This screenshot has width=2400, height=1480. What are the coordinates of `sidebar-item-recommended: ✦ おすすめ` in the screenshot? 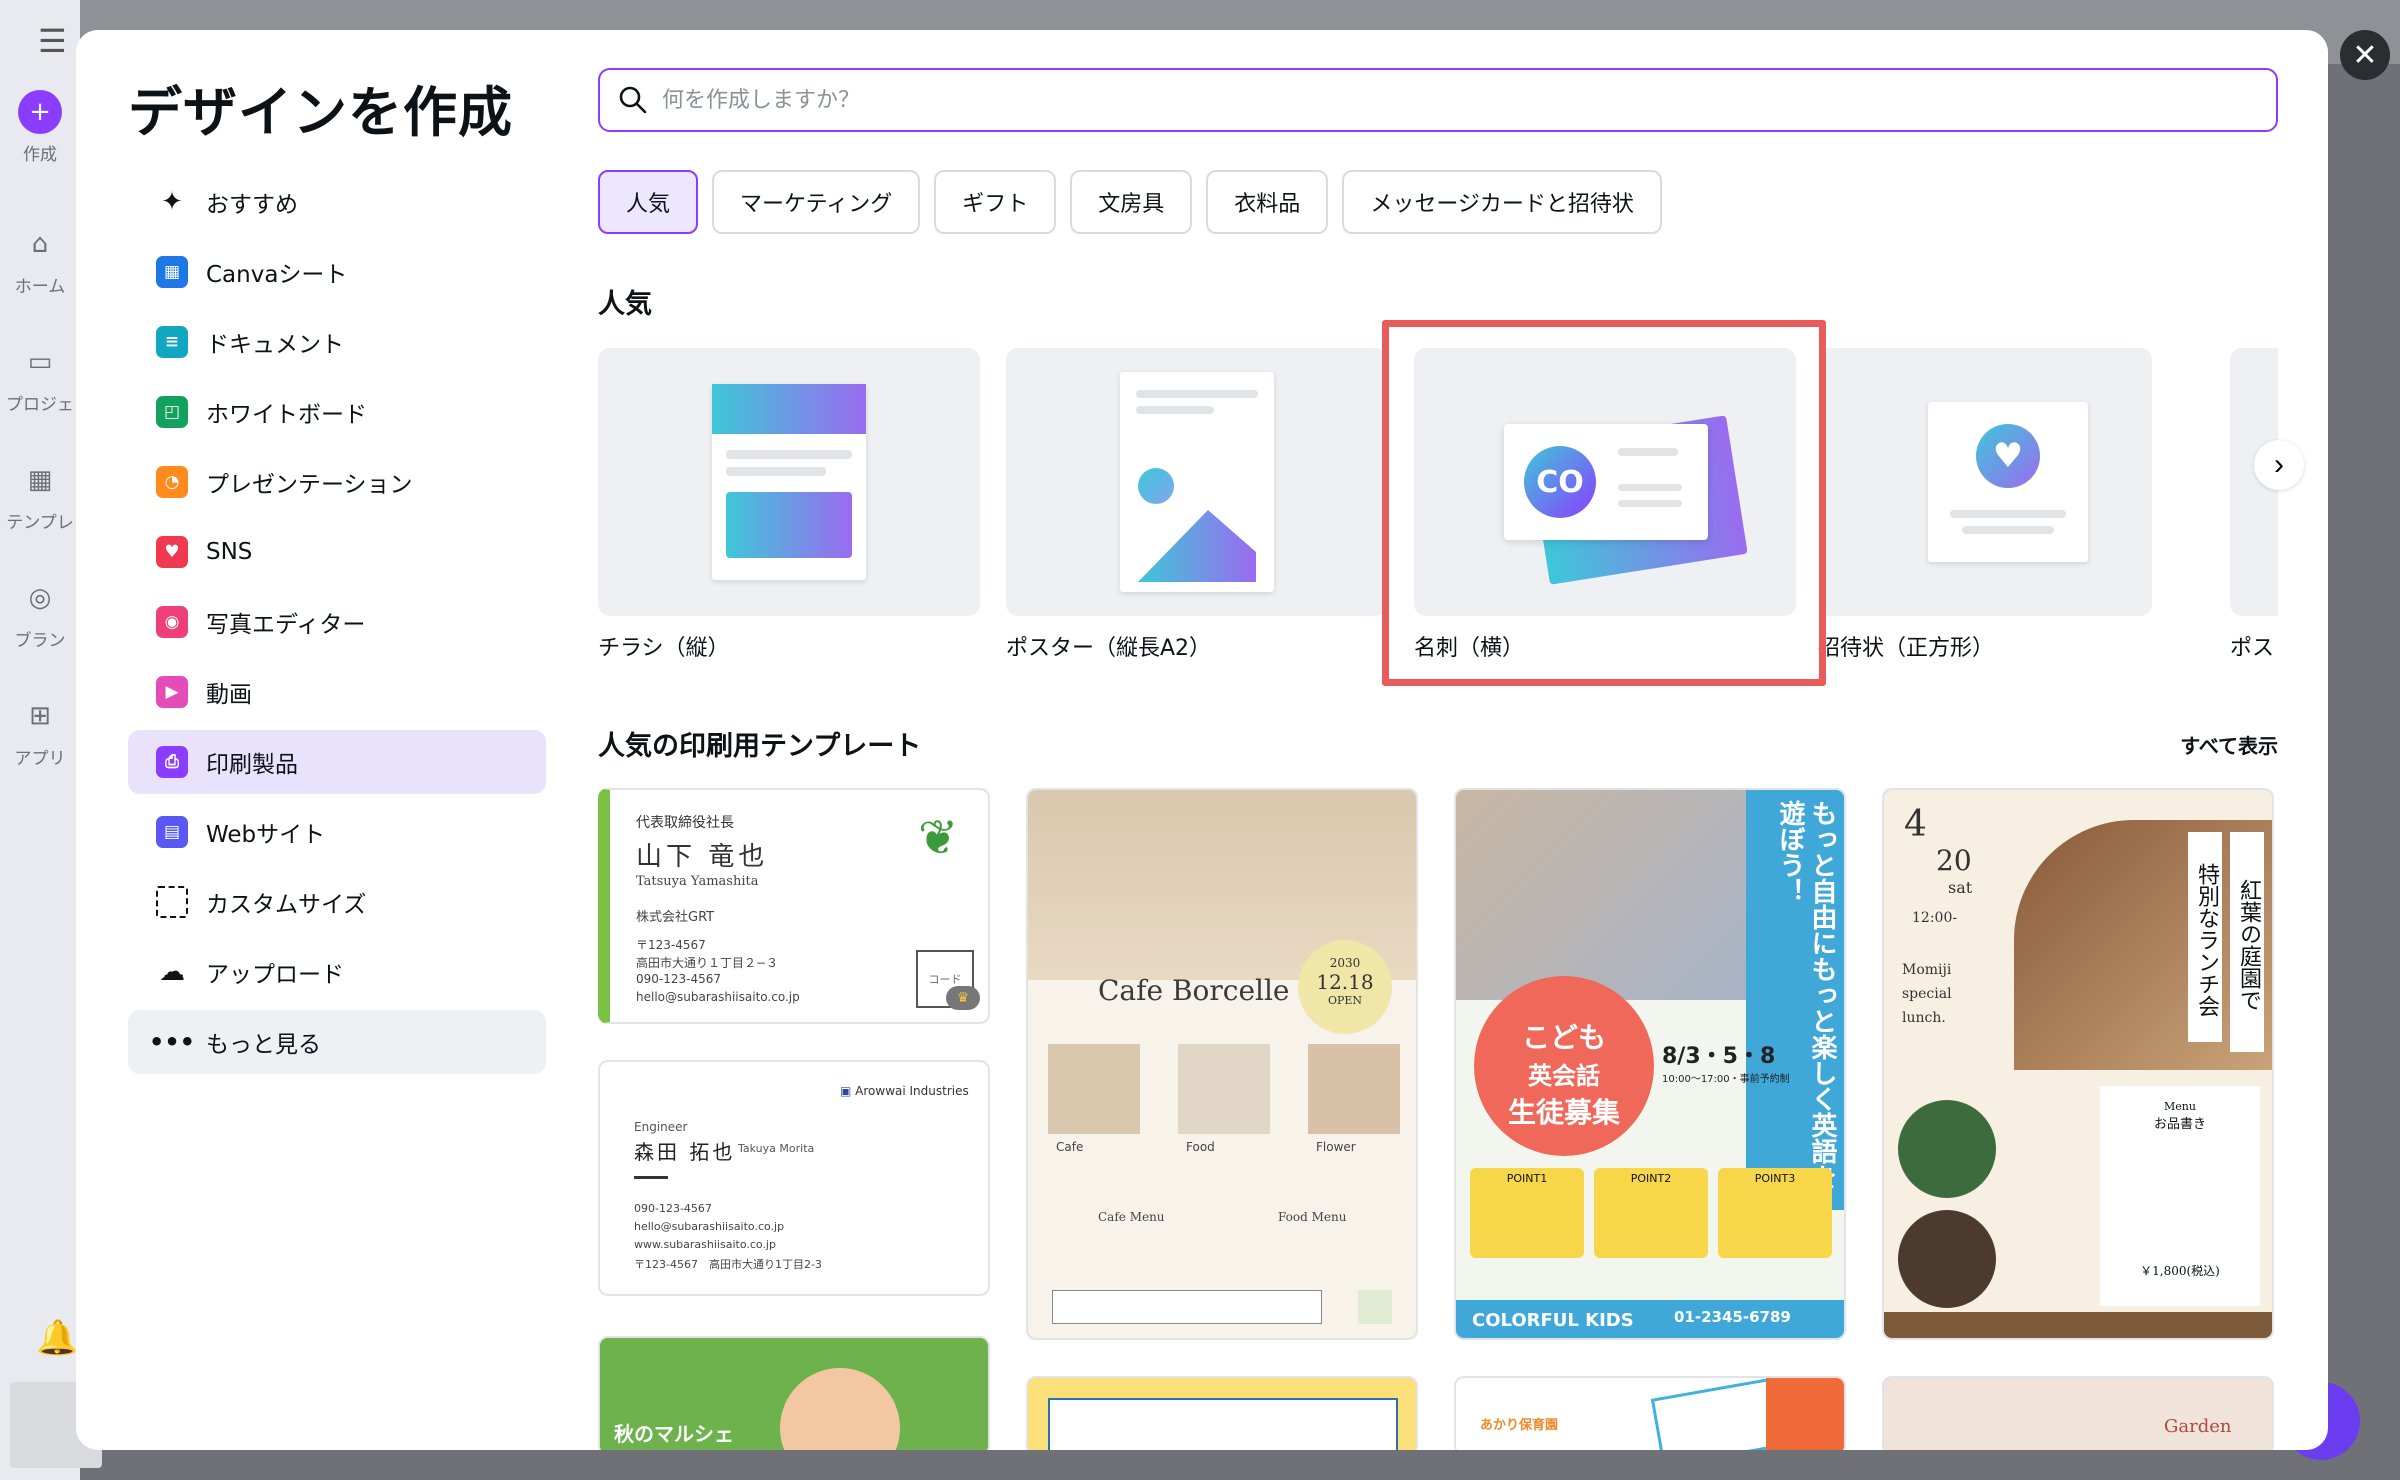 It's located at (337, 202).